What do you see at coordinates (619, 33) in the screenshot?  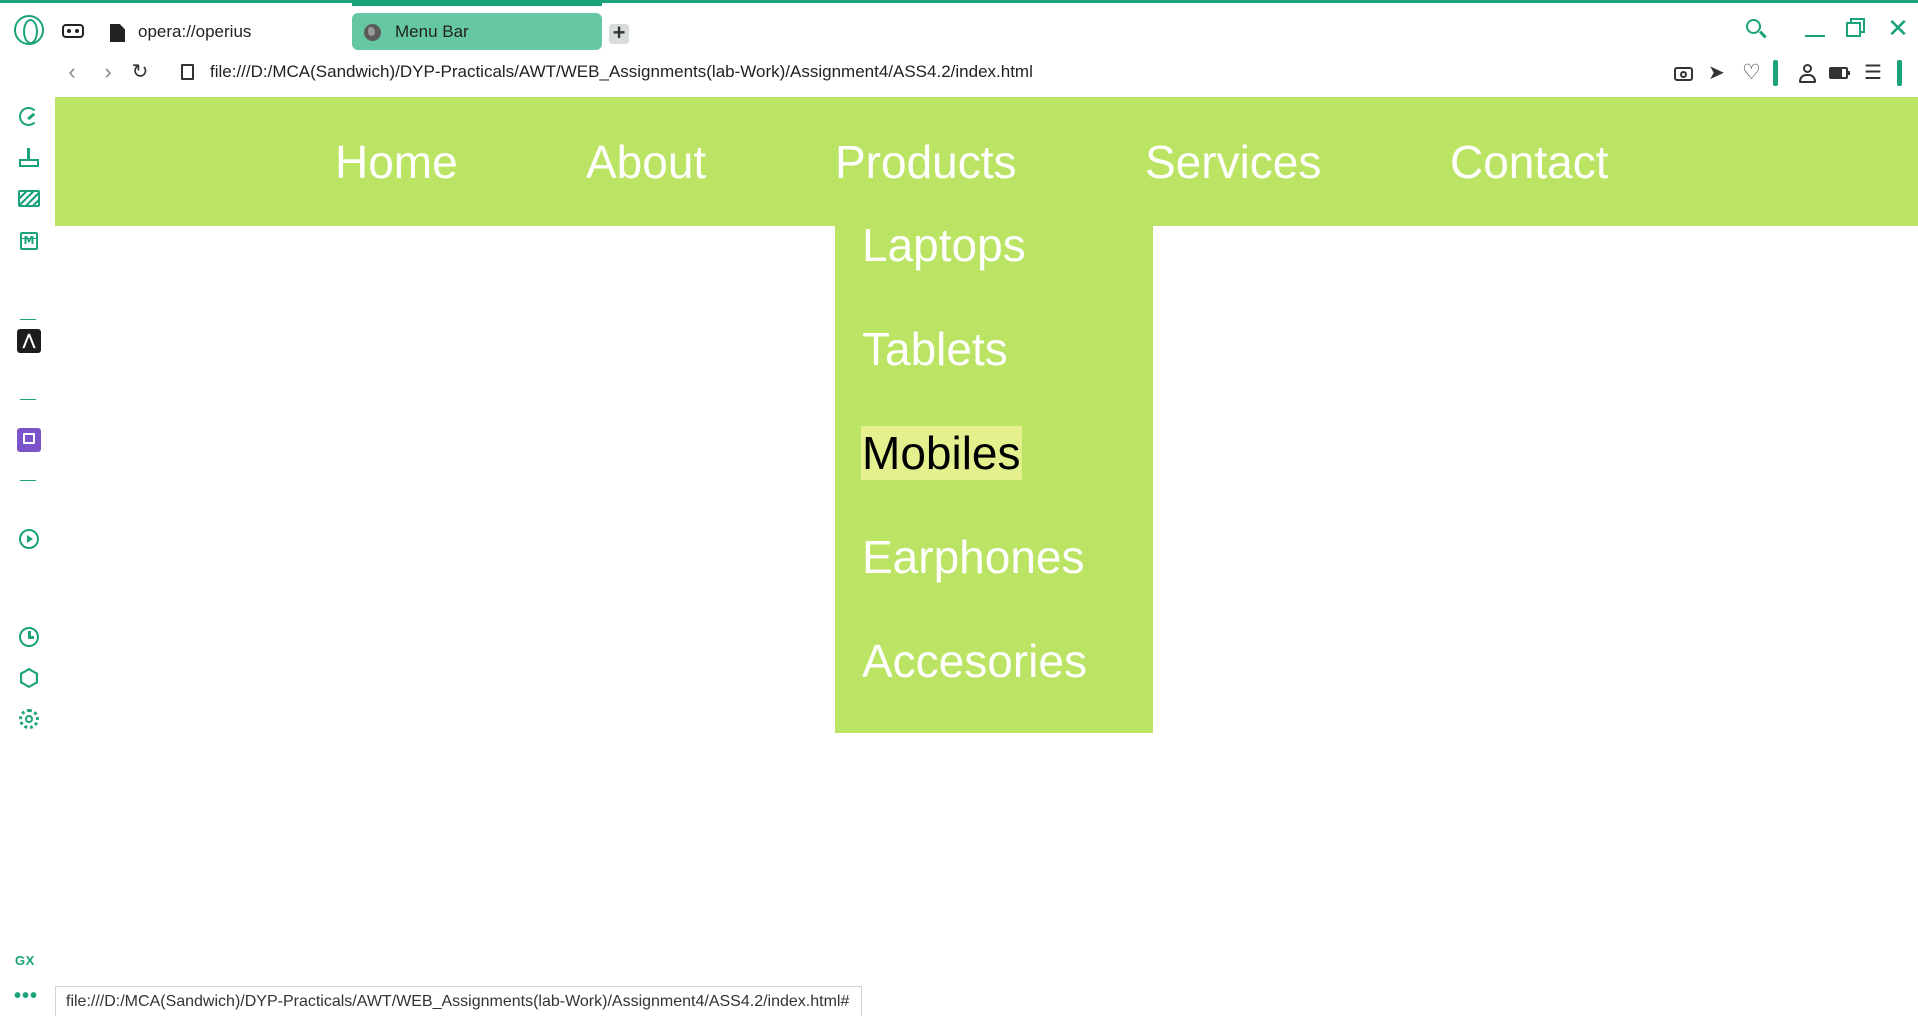 I see `new-tab-button: +` at bounding box center [619, 33].